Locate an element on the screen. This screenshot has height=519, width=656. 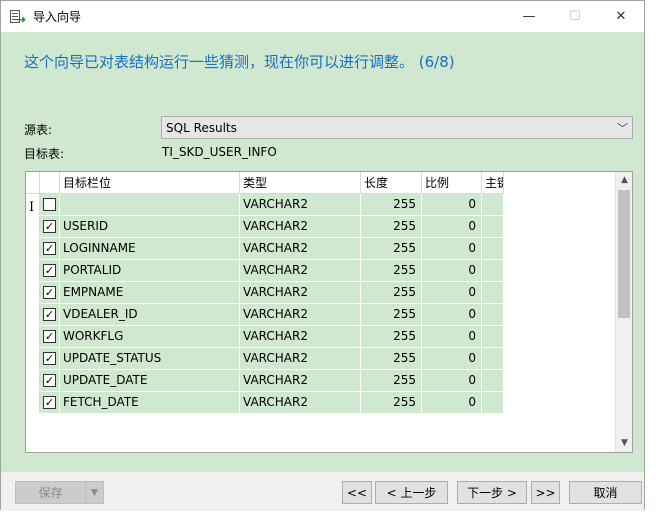
table-row: ✓ EMPNAME VARCHAR2 255 0 is located at coordinates (266, 293).